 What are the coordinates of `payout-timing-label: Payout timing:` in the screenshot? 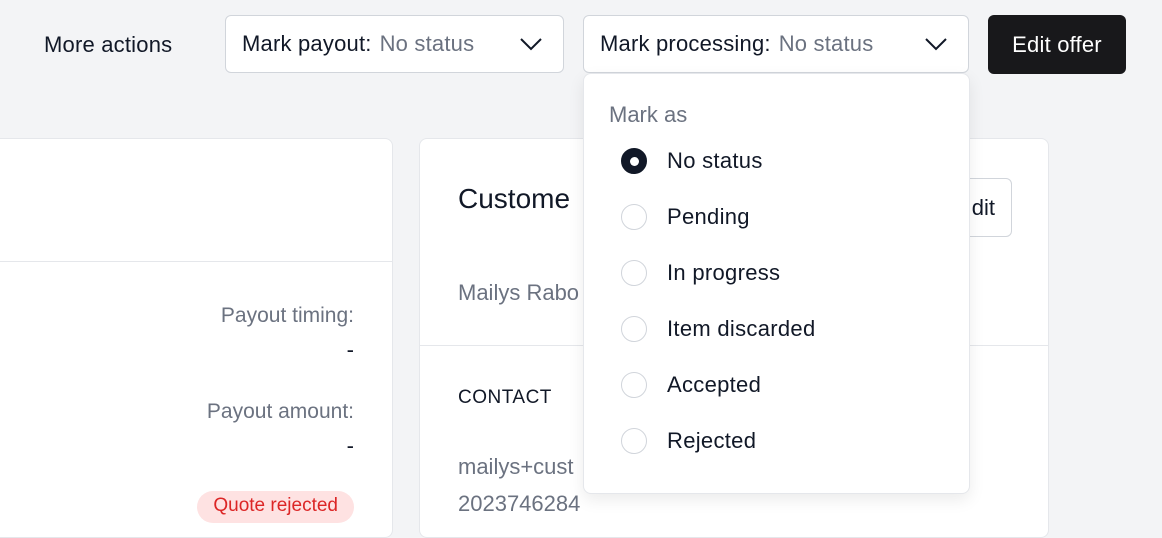 It's located at (287, 315).